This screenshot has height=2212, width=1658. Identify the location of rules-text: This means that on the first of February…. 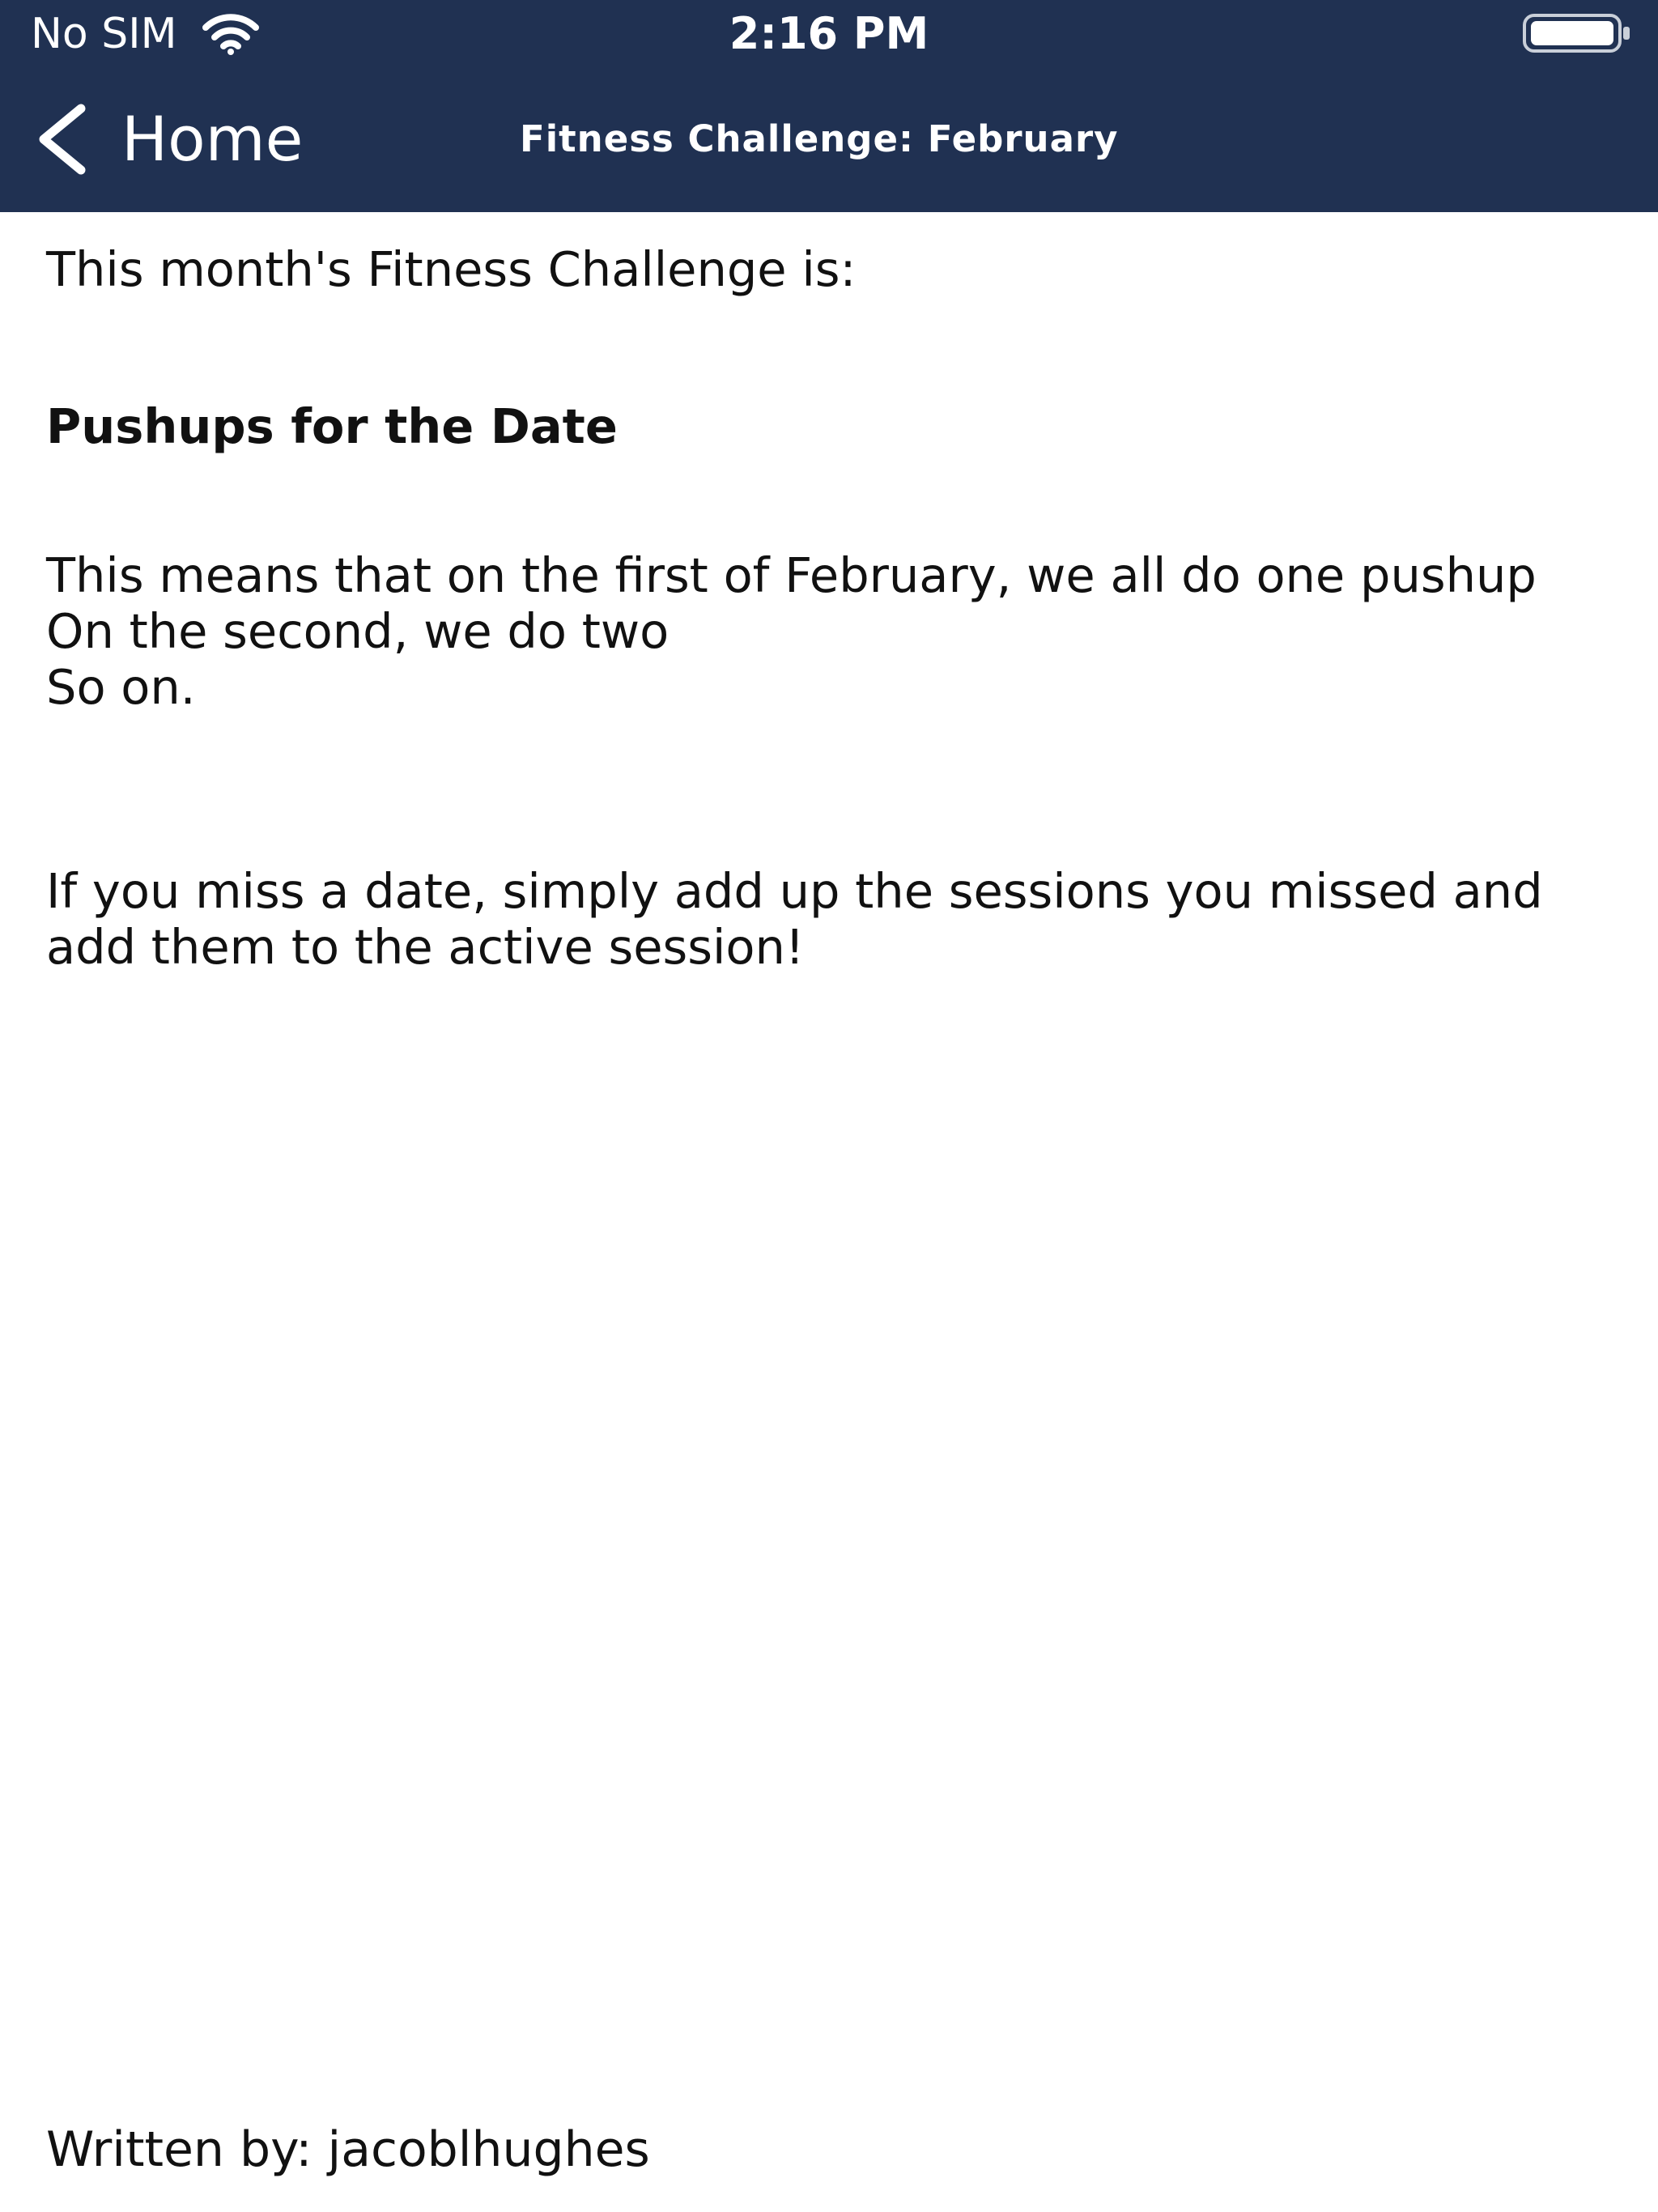
(791, 631).